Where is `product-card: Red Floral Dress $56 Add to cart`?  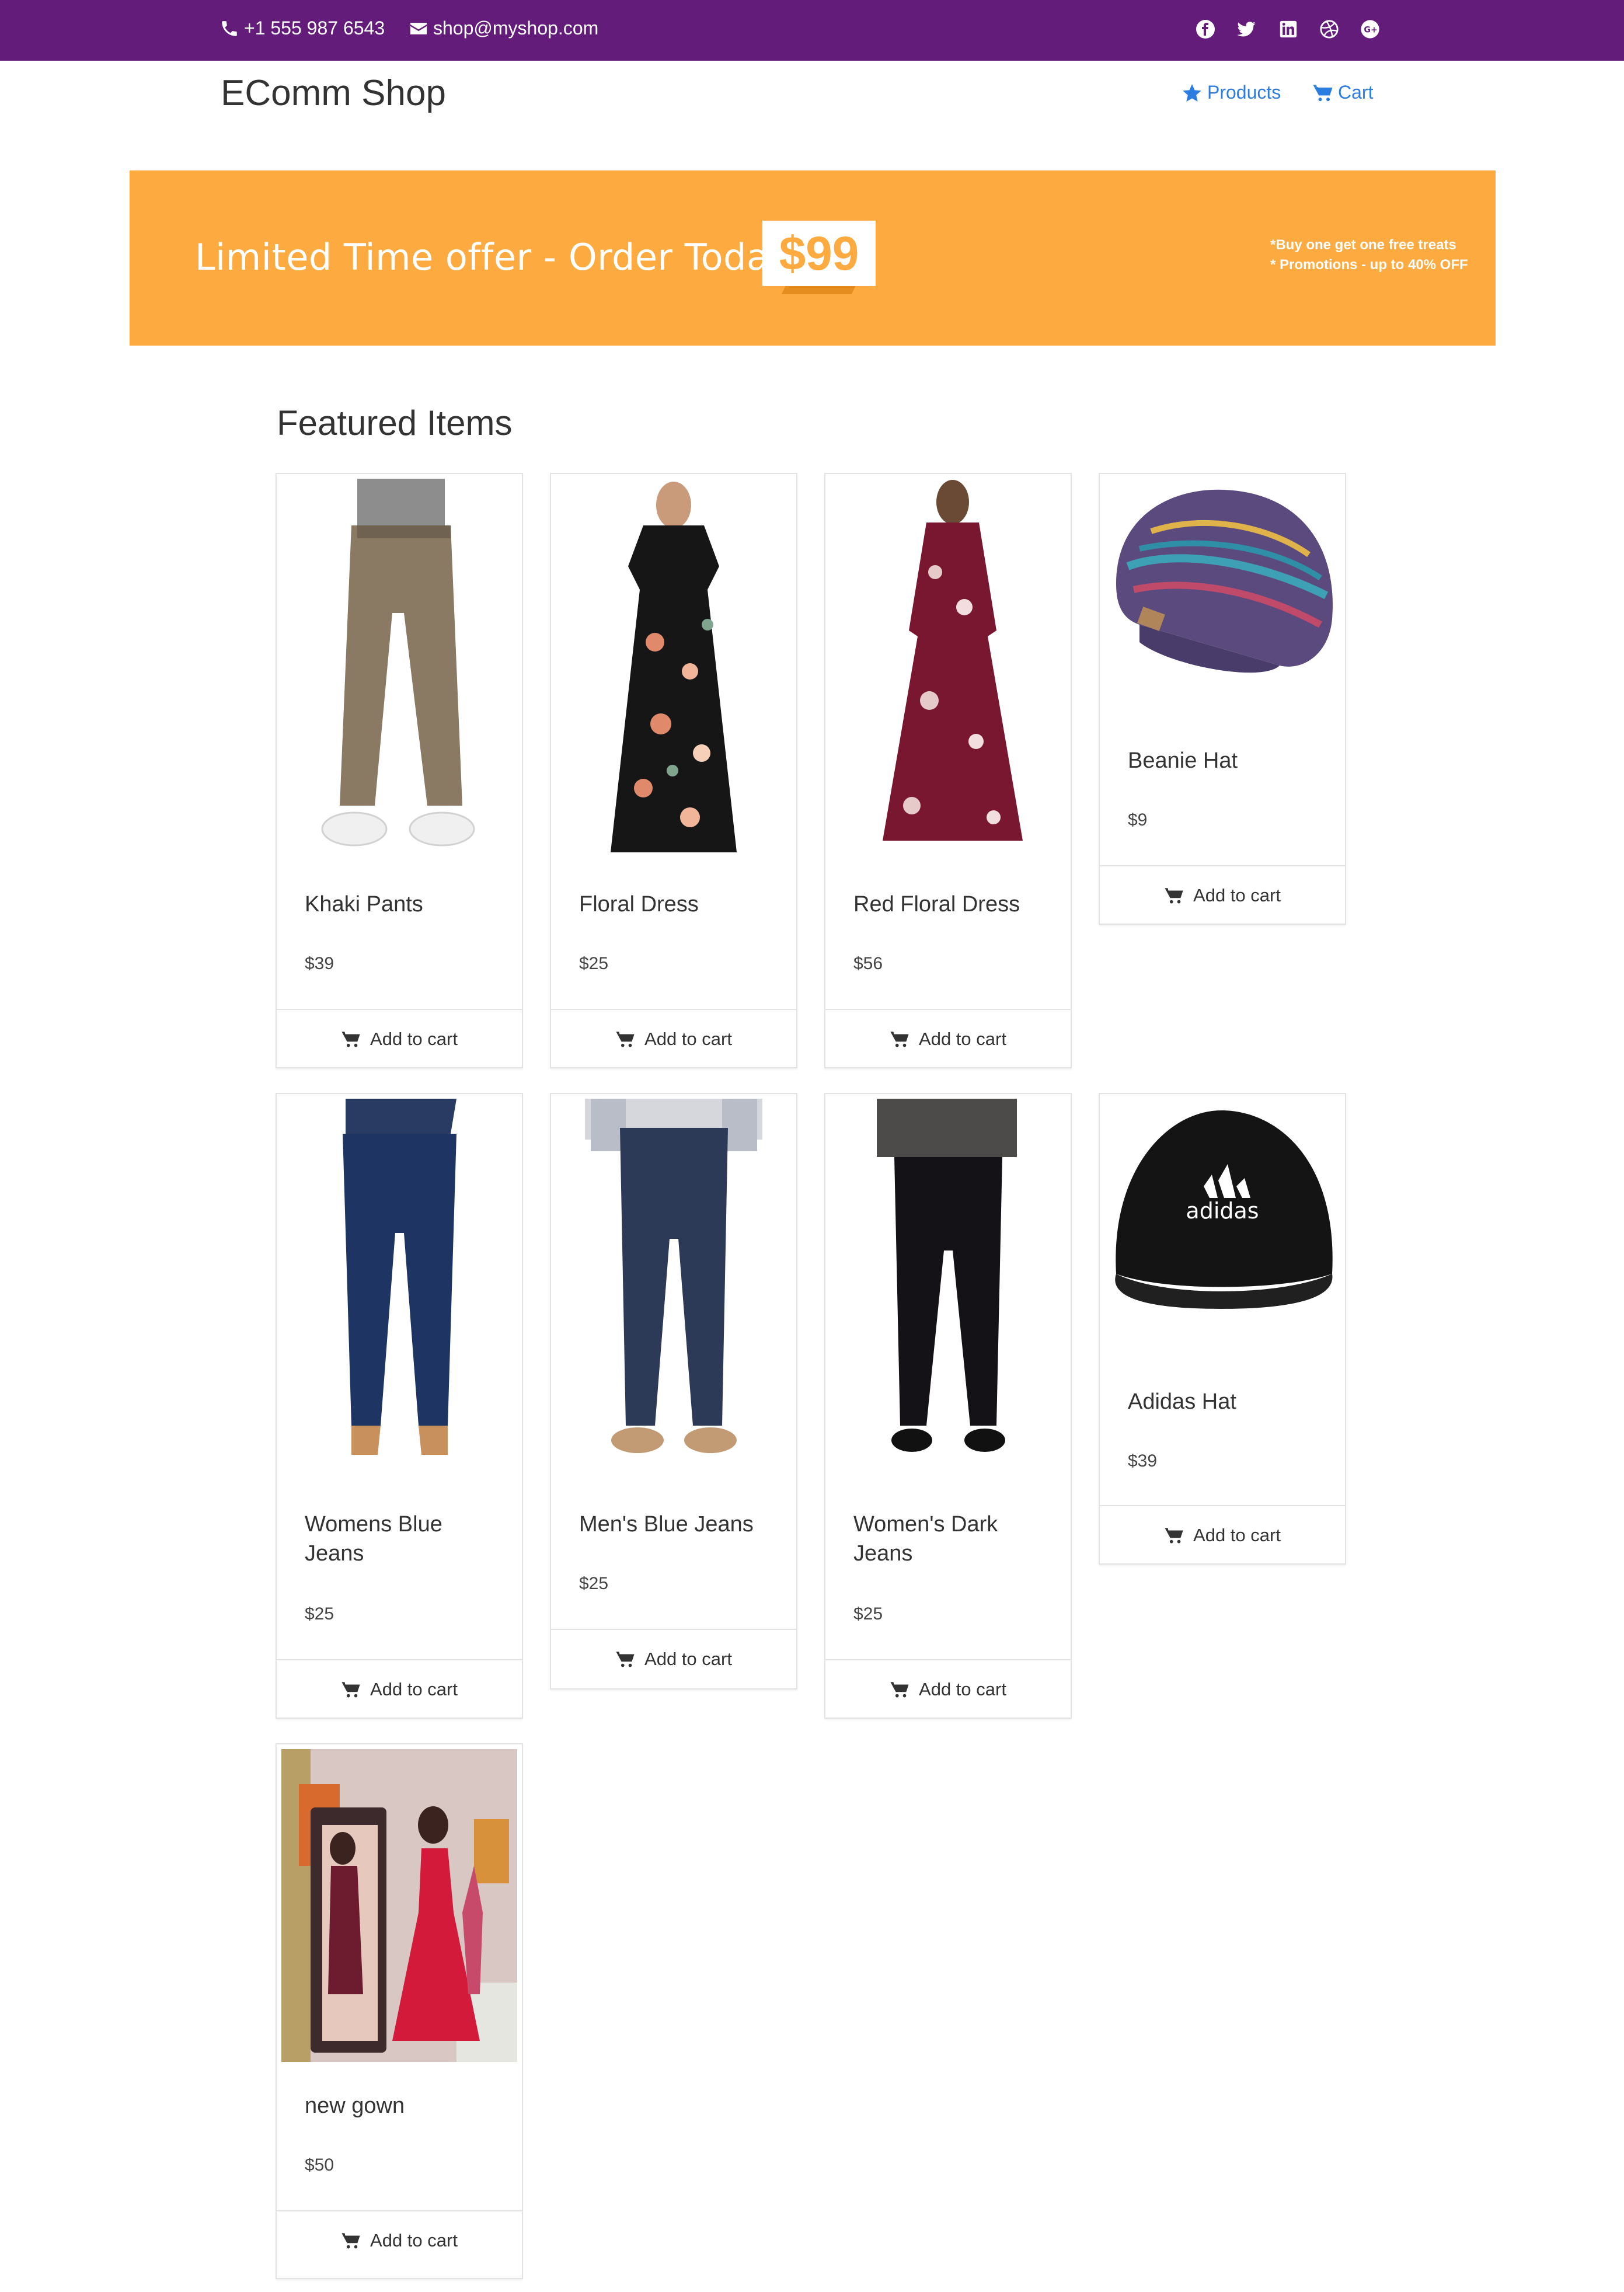 product-card: Red Floral Dress $56 Add to cart is located at coordinates (948, 770).